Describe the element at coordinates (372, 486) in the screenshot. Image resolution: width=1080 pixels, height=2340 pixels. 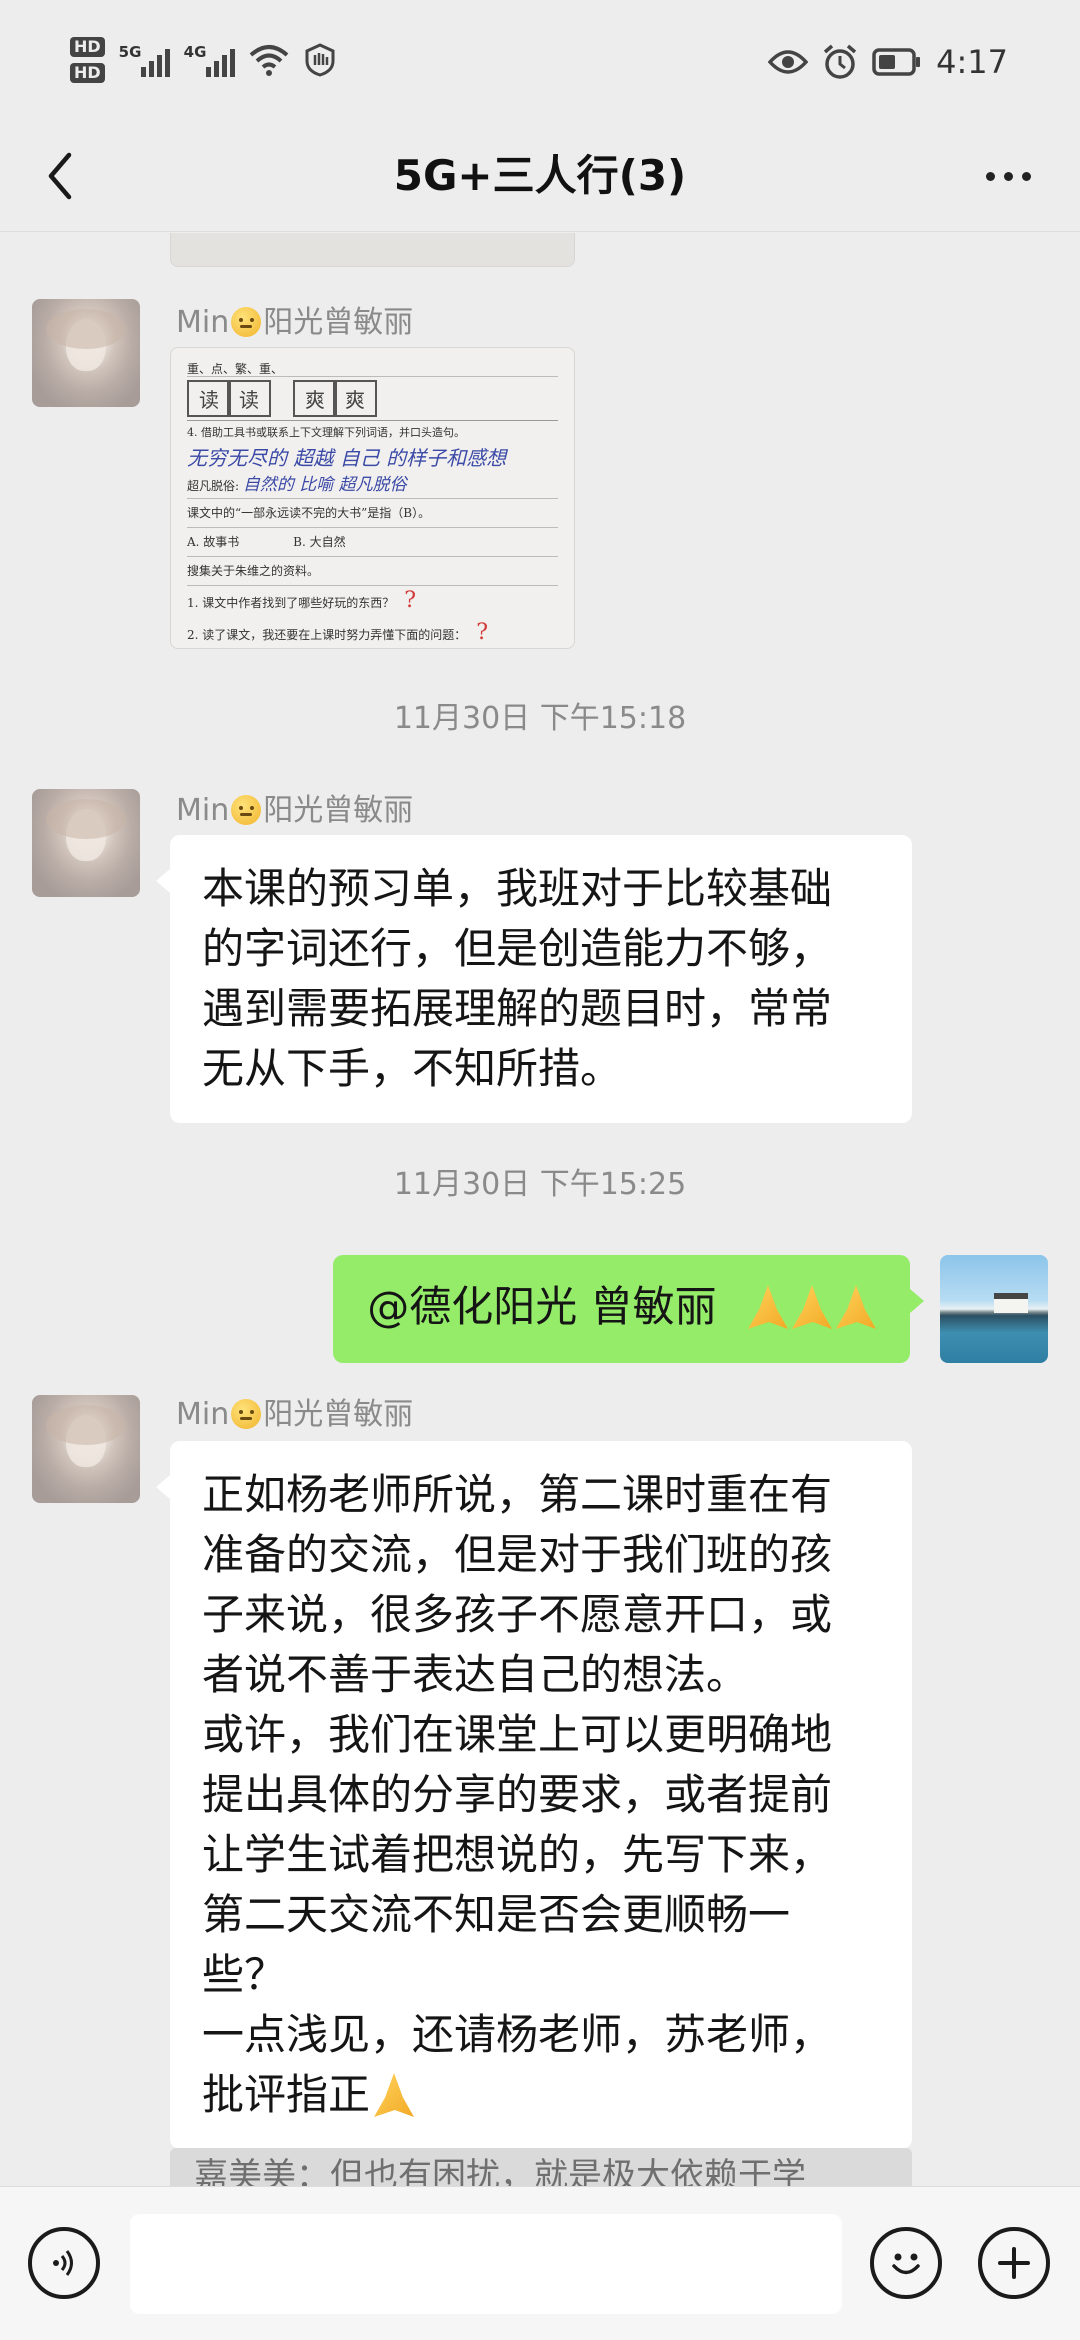
I see `ws-question: 超凡脱俗: 自然的 比喻 超凡脱俗` at that location.